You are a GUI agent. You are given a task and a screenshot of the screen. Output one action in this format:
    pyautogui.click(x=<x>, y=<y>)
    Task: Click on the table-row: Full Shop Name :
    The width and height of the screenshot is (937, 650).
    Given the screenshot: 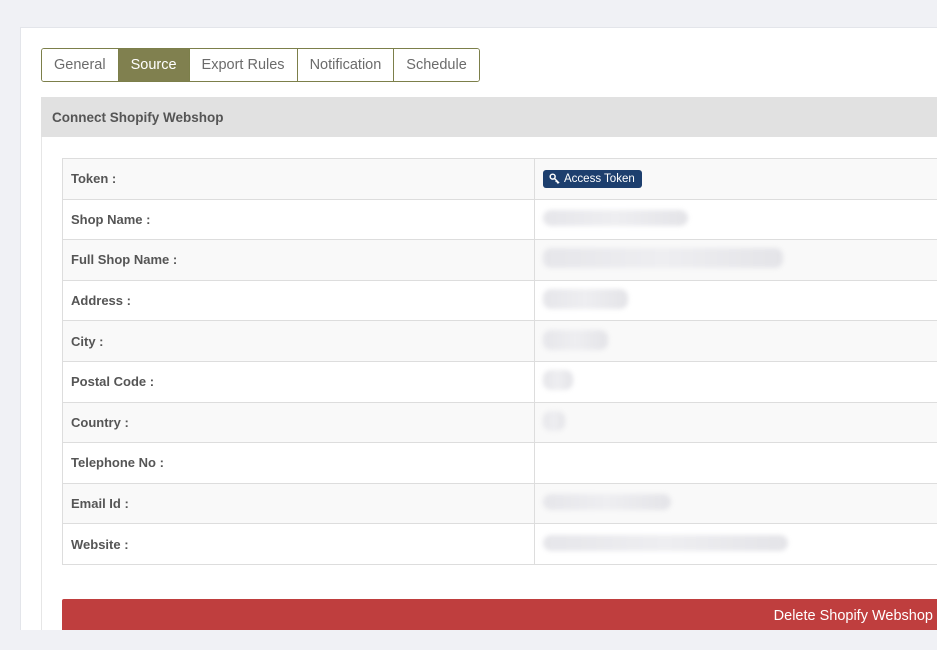 What is the action you would take?
    pyautogui.click(x=499, y=260)
    